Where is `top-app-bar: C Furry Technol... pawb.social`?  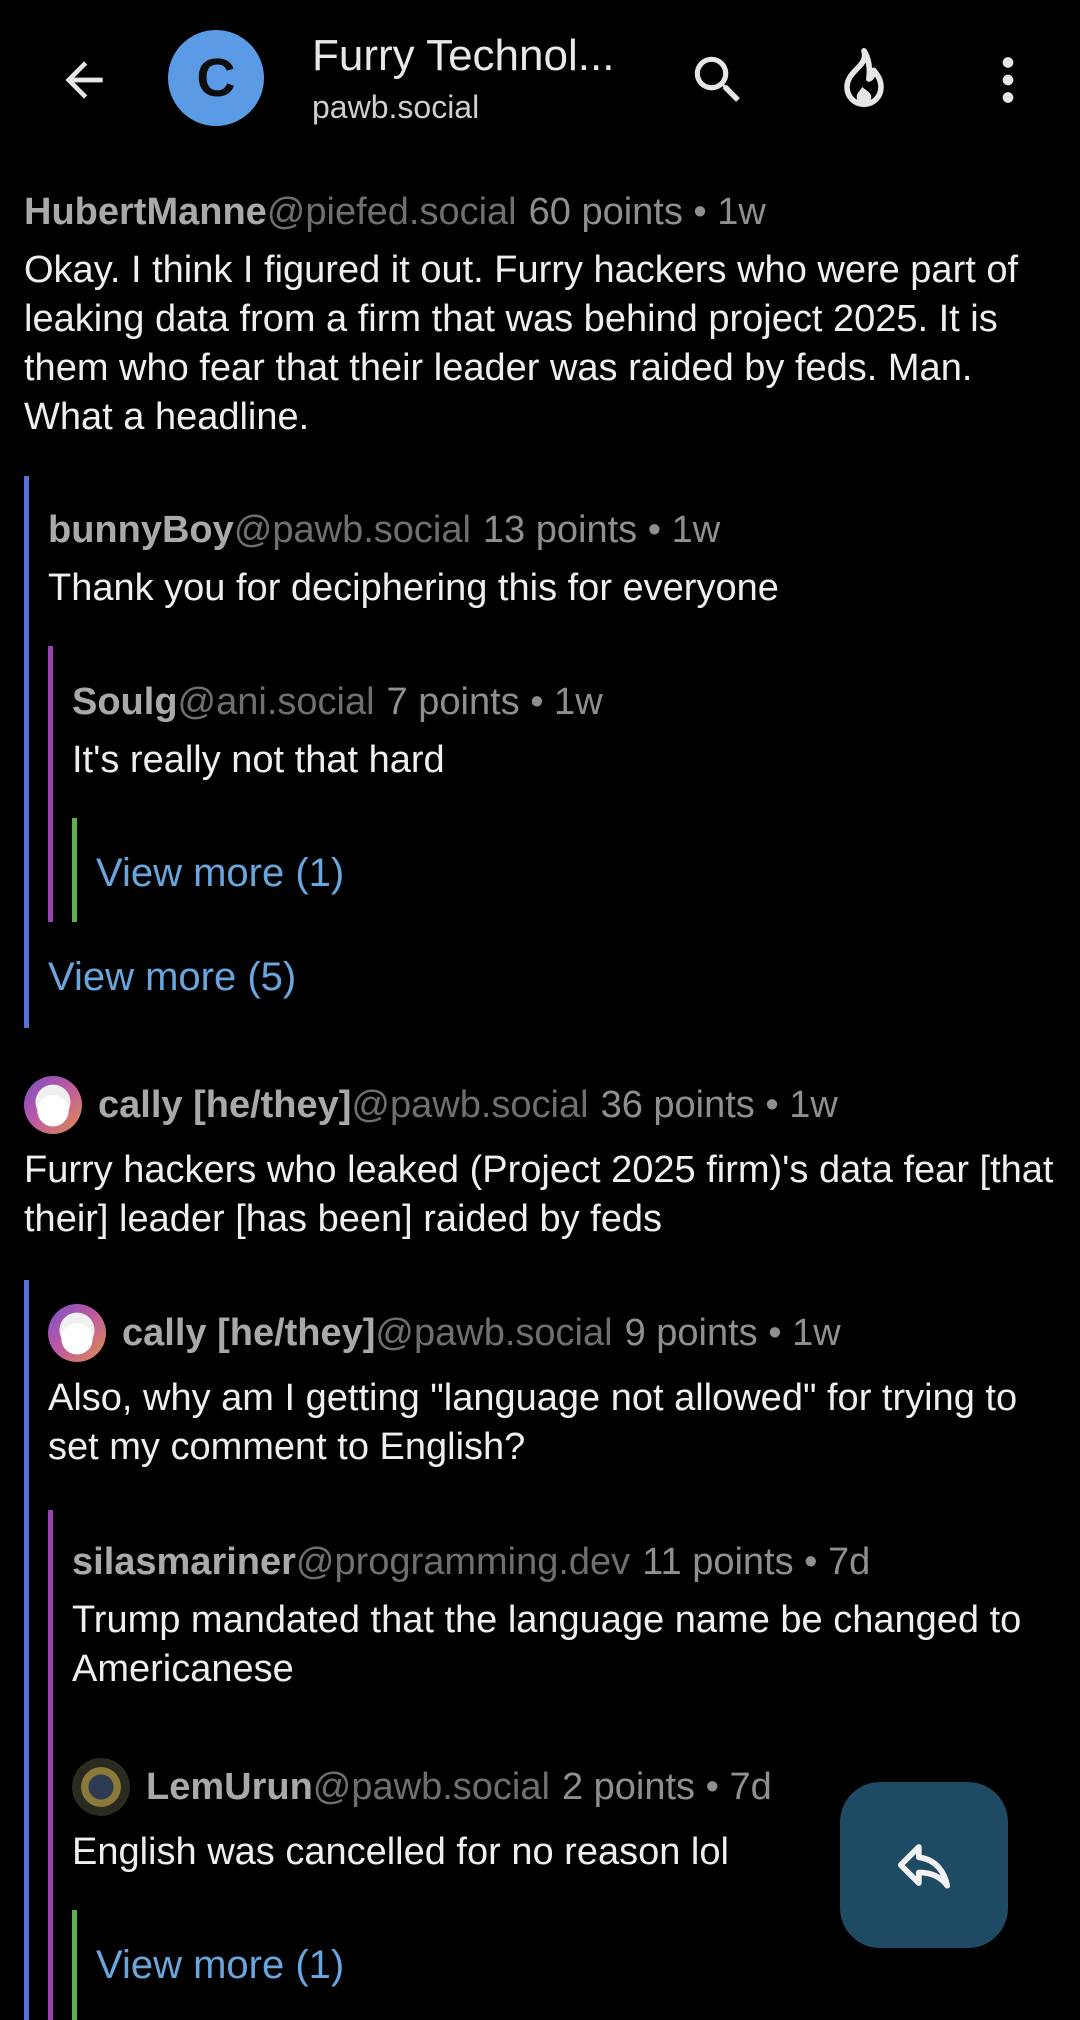
top-app-bar: C Furry Technol... pawb.social is located at coordinates (540, 80).